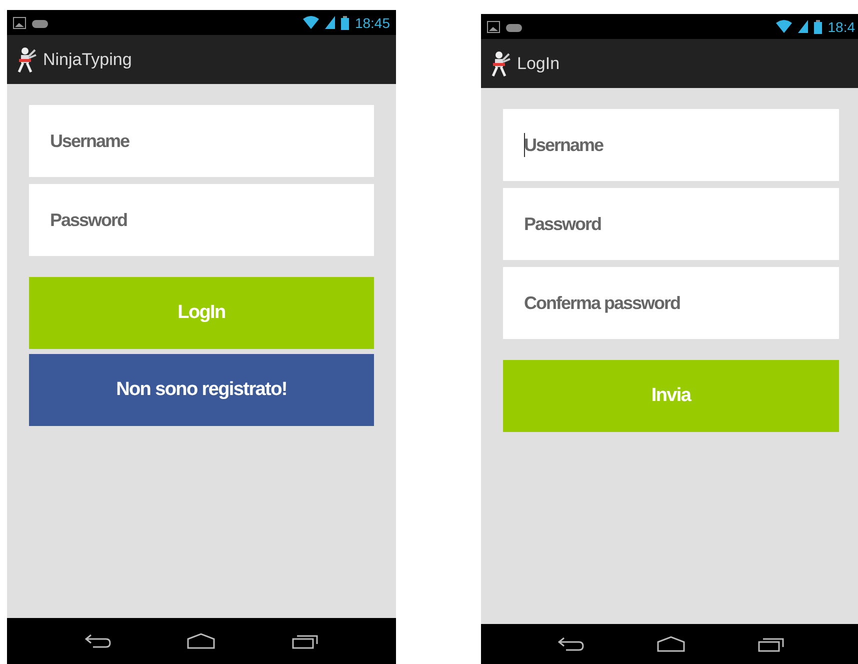 The width and height of the screenshot is (858, 664). I want to click on register-button: Non sono registrato!, so click(201, 390).